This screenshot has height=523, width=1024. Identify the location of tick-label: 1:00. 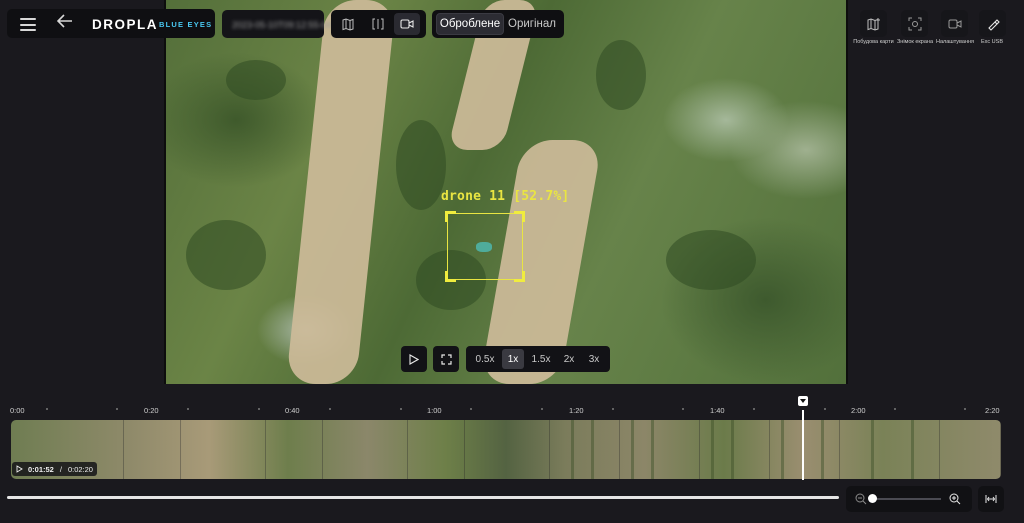
(434, 410).